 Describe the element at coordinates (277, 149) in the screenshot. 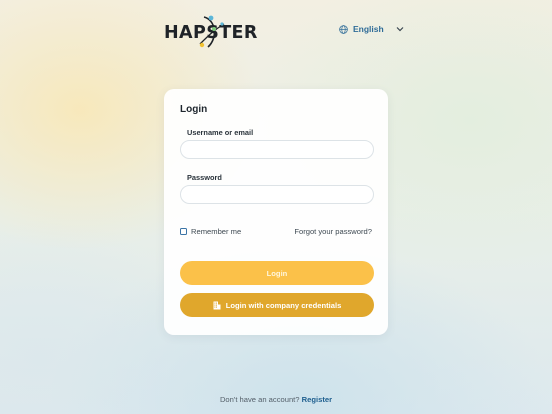

I see `username-input` at that location.